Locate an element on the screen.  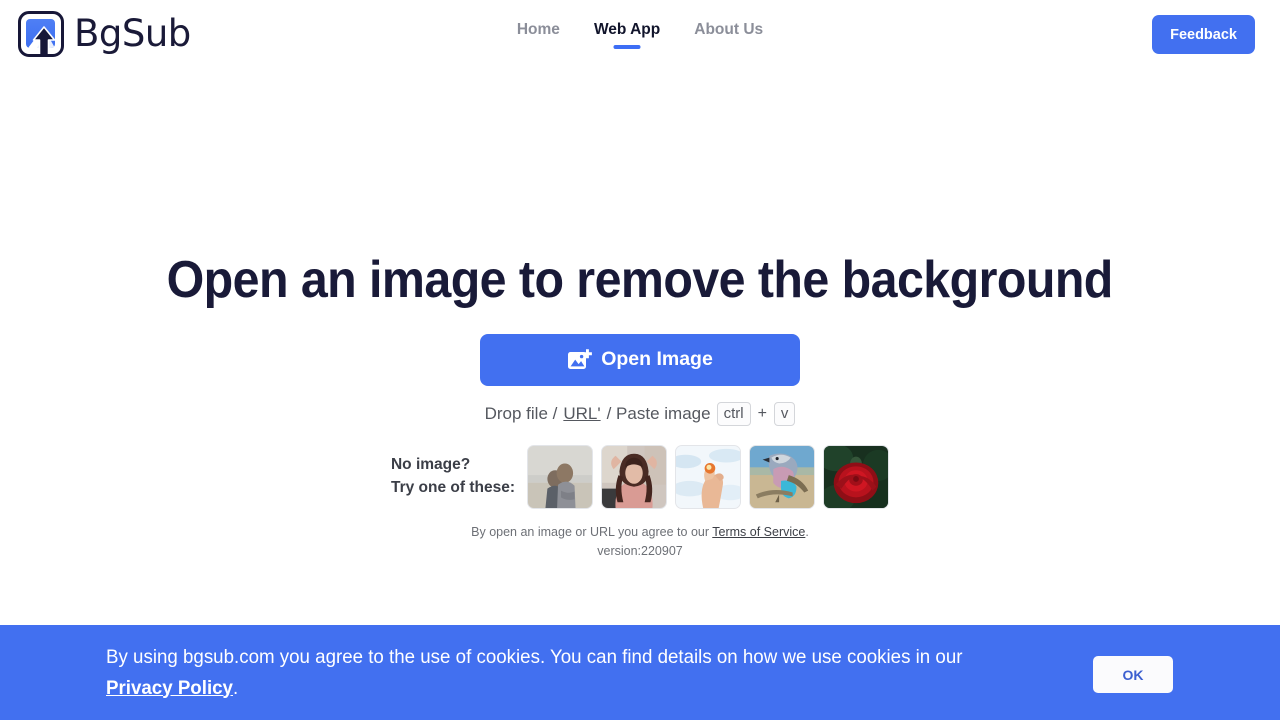
sample-images-label: No image? Try one of these: is located at coordinates (453, 476).